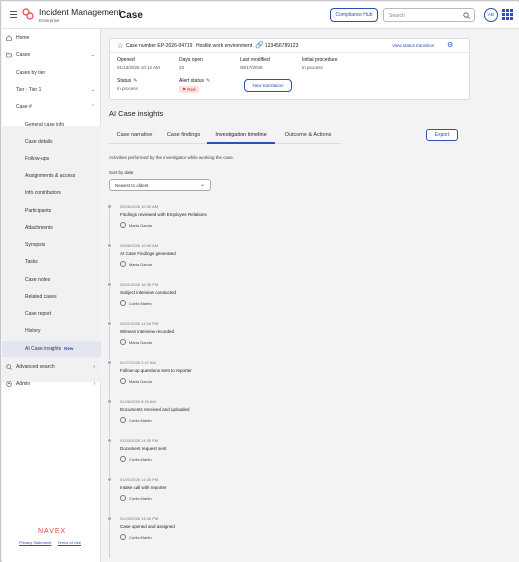 The height and width of the screenshot is (562, 519). What do you see at coordinates (51, 55) in the screenshot?
I see `sidebar-item-cases: Cases ⌄` at bounding box center [51, 55].